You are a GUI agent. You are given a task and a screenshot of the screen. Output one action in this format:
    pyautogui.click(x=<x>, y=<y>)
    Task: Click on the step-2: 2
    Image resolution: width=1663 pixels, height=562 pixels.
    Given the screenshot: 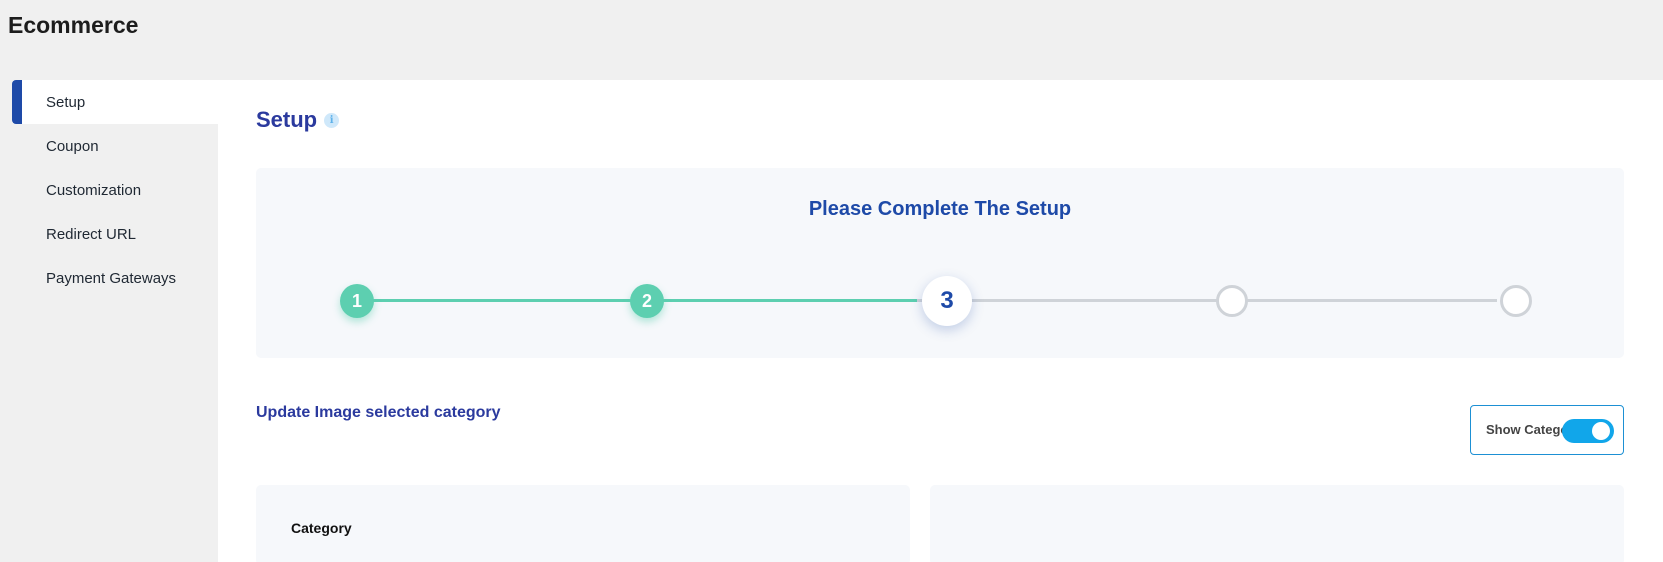 What is the action you would take?
    pyautogui.click(x=647, y=301)
    